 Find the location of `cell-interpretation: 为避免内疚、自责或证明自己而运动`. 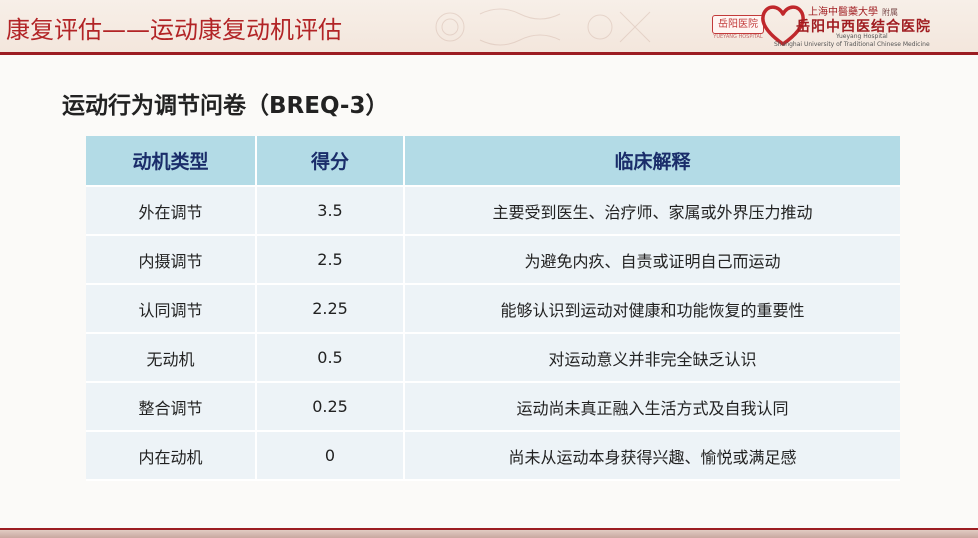

cell-interpretation: 为避免内疚、自责或证明自己而运动 is located at coordinates (652, 260).